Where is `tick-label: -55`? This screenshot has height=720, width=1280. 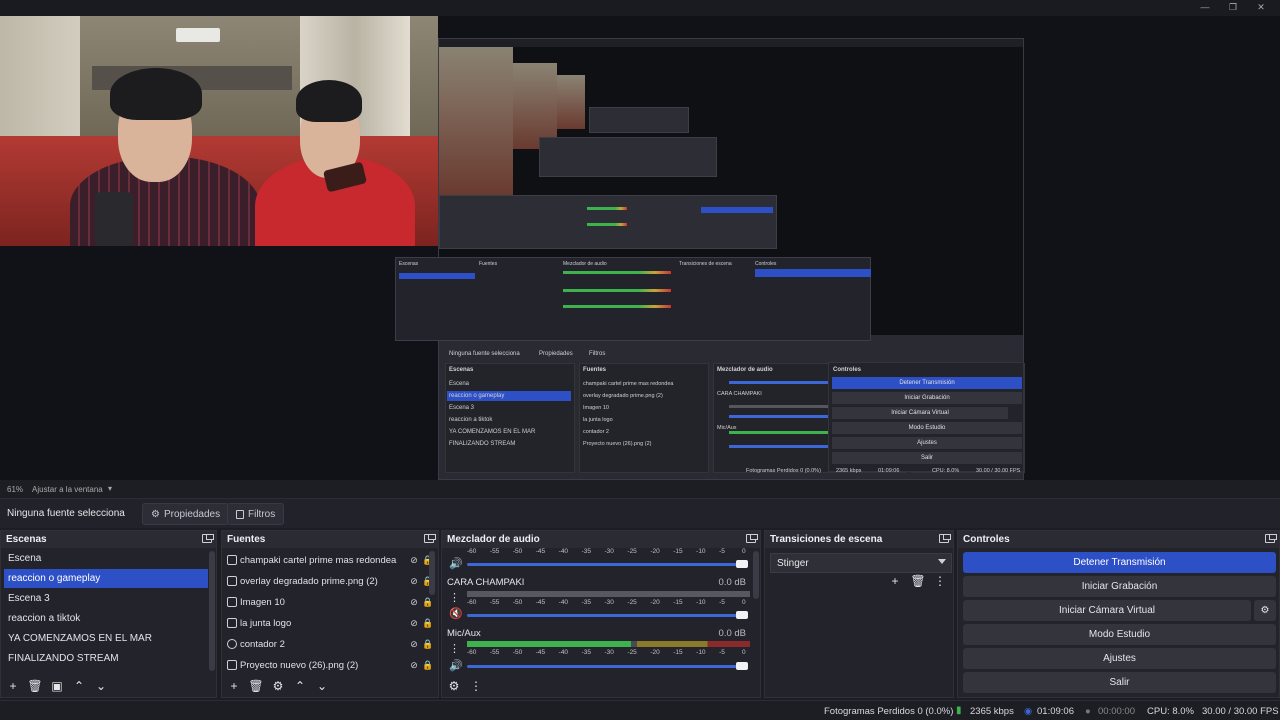 tick-label: -55 is located at coordinates (494, 602).